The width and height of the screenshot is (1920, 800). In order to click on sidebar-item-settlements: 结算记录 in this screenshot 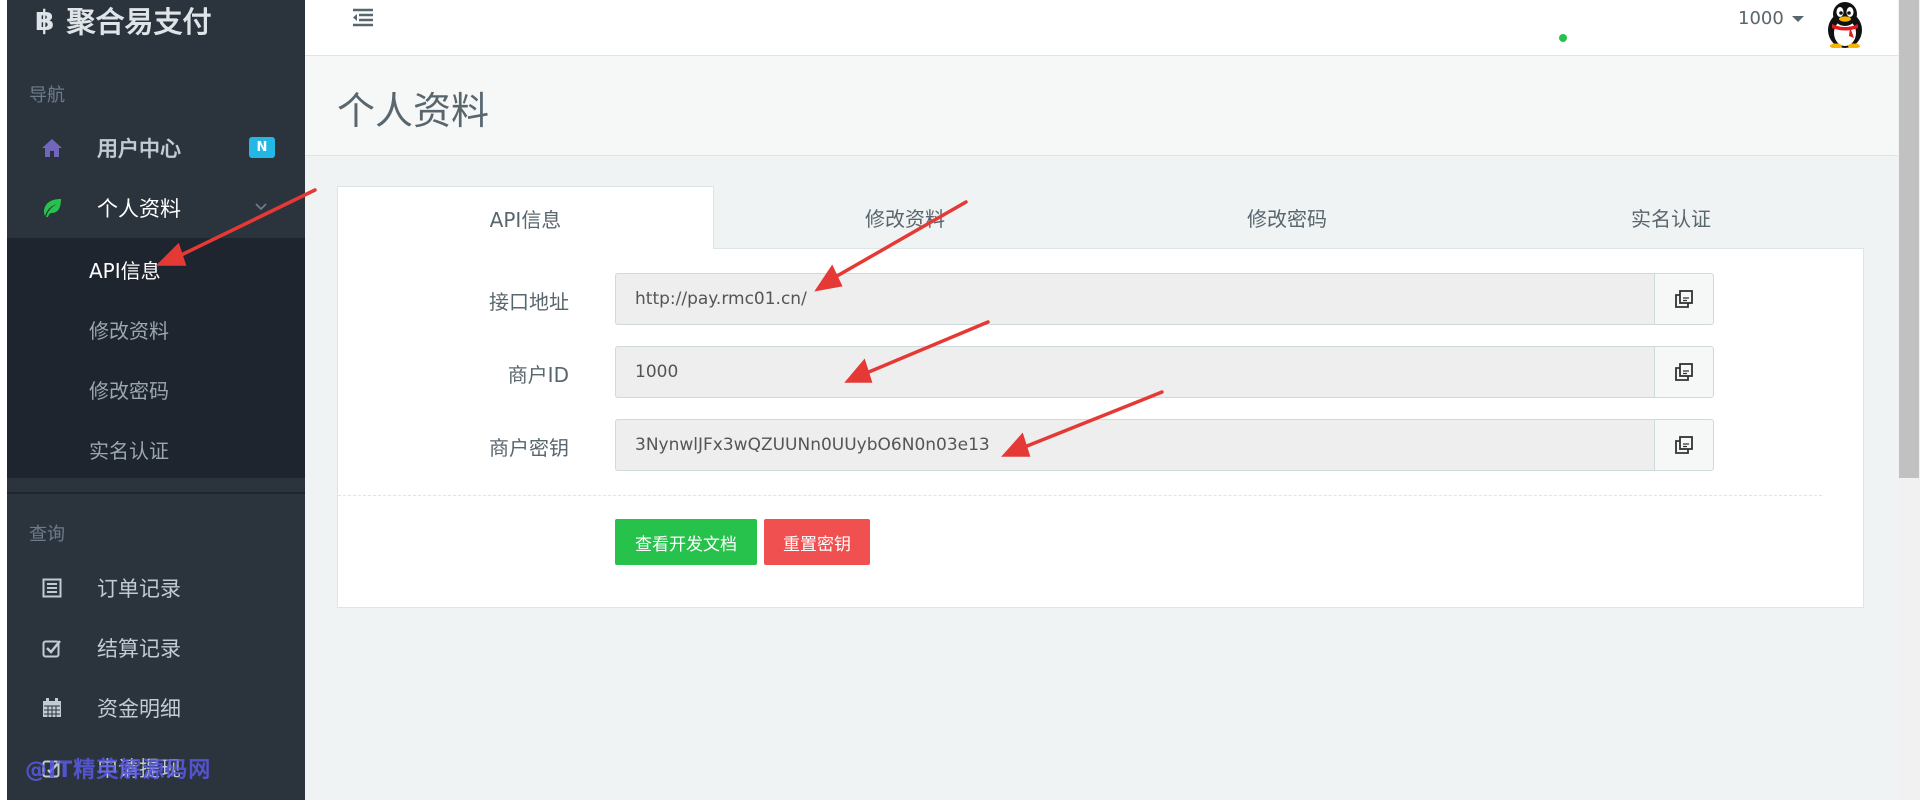, I will do `click(156, 648)`.